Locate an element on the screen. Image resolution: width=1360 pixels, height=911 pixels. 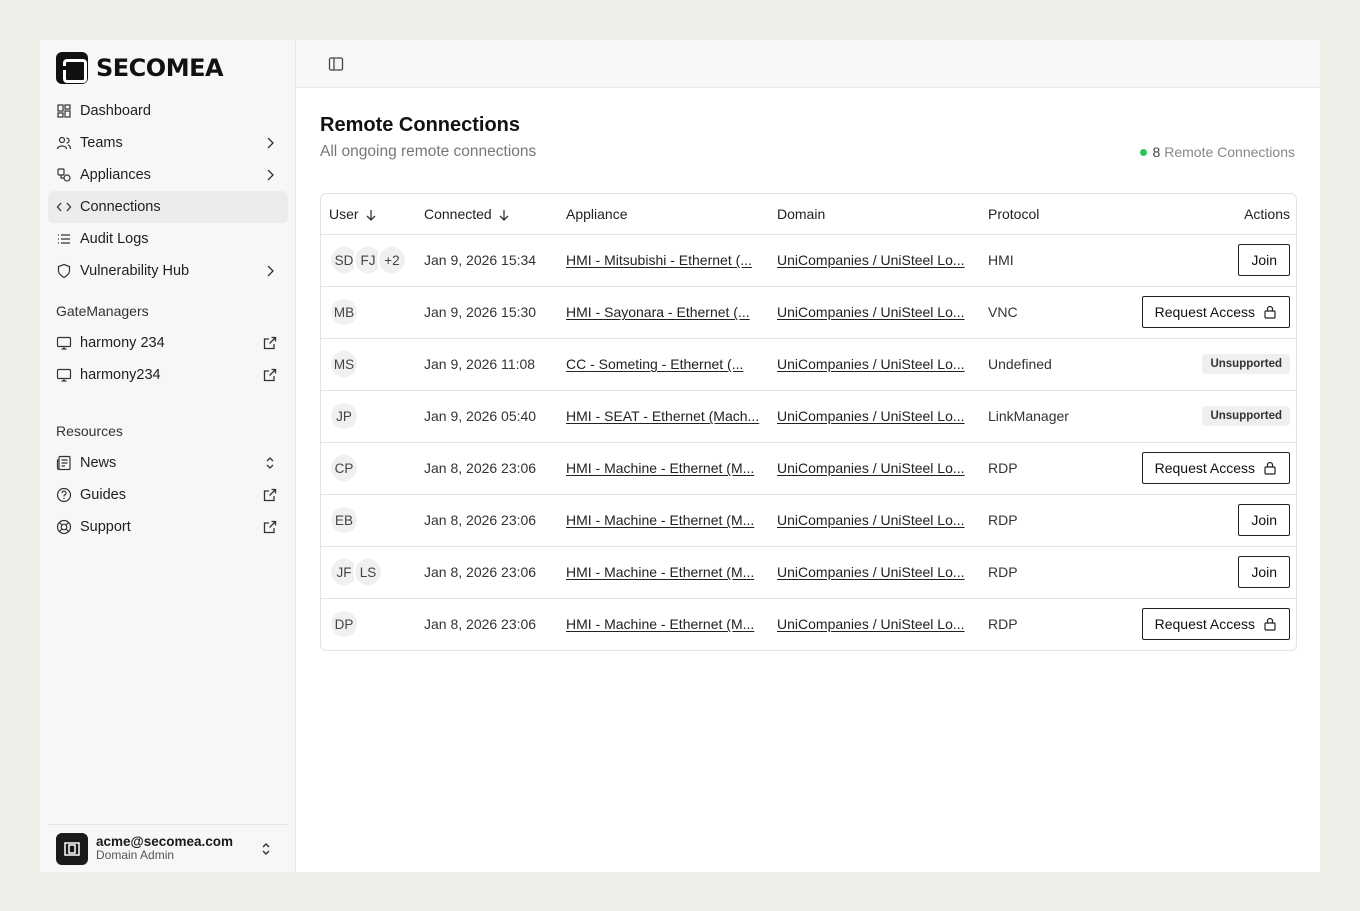
nav-item-label: Appliances is located at coordinates (115, 175).